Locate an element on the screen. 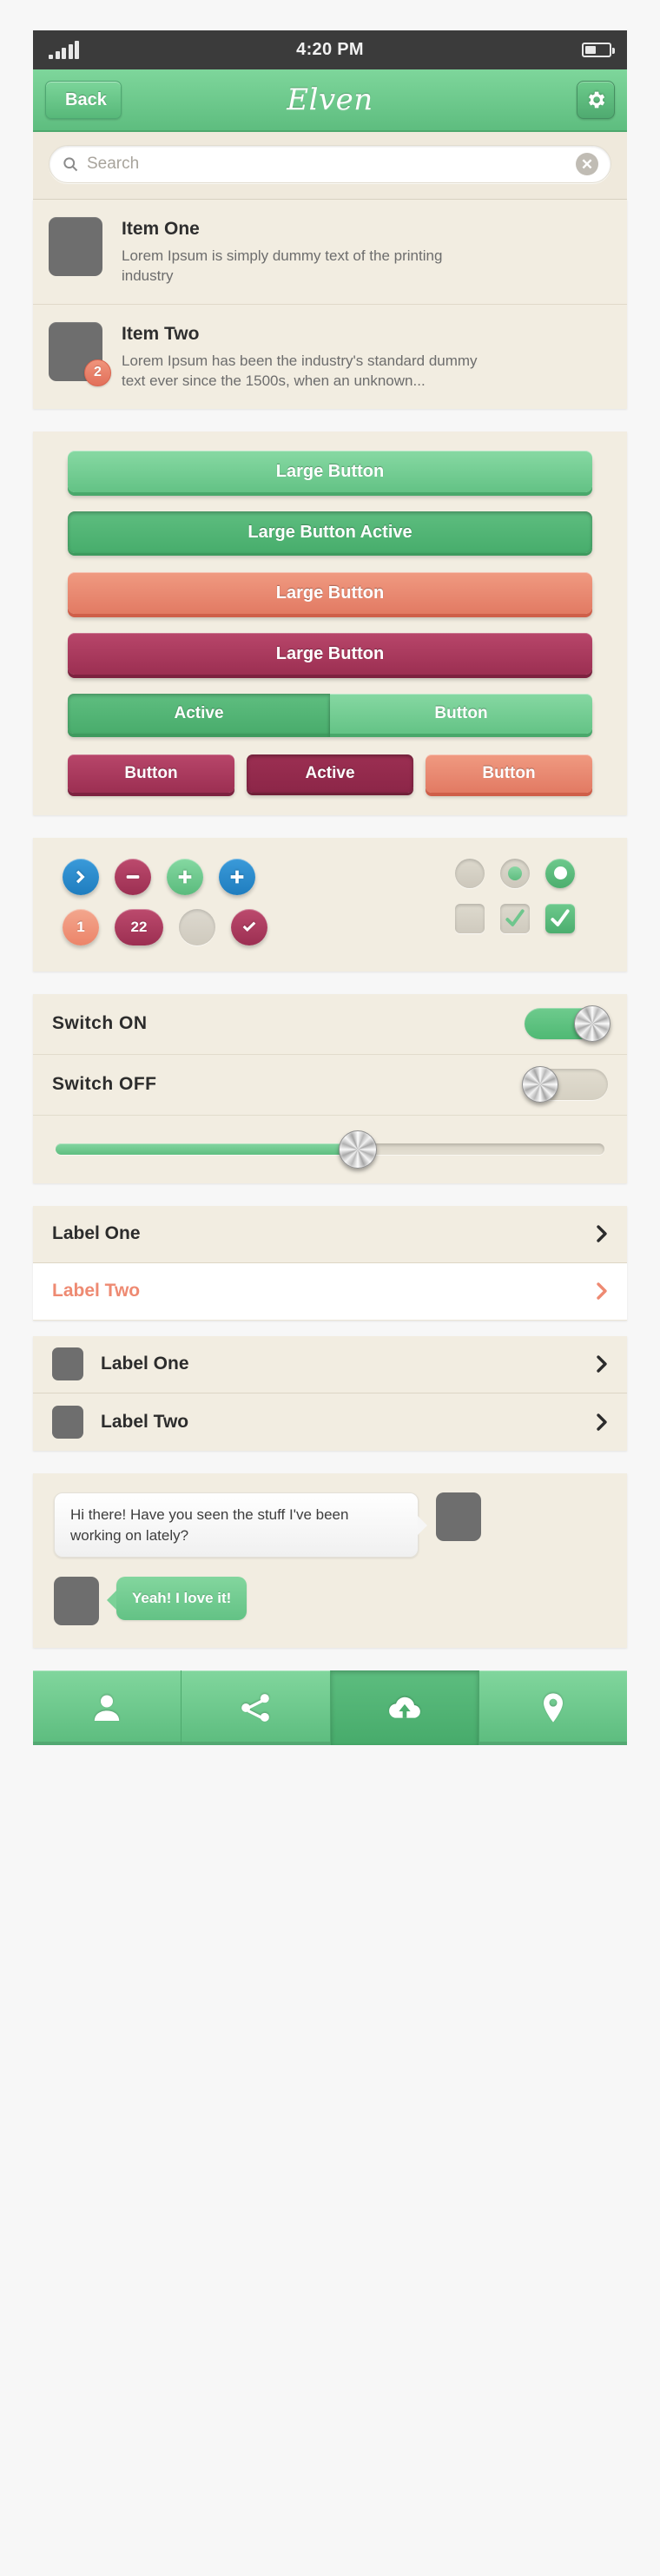 The image size is (660, 2576). toggle-switch-off is located at coordinates (565, 1085).